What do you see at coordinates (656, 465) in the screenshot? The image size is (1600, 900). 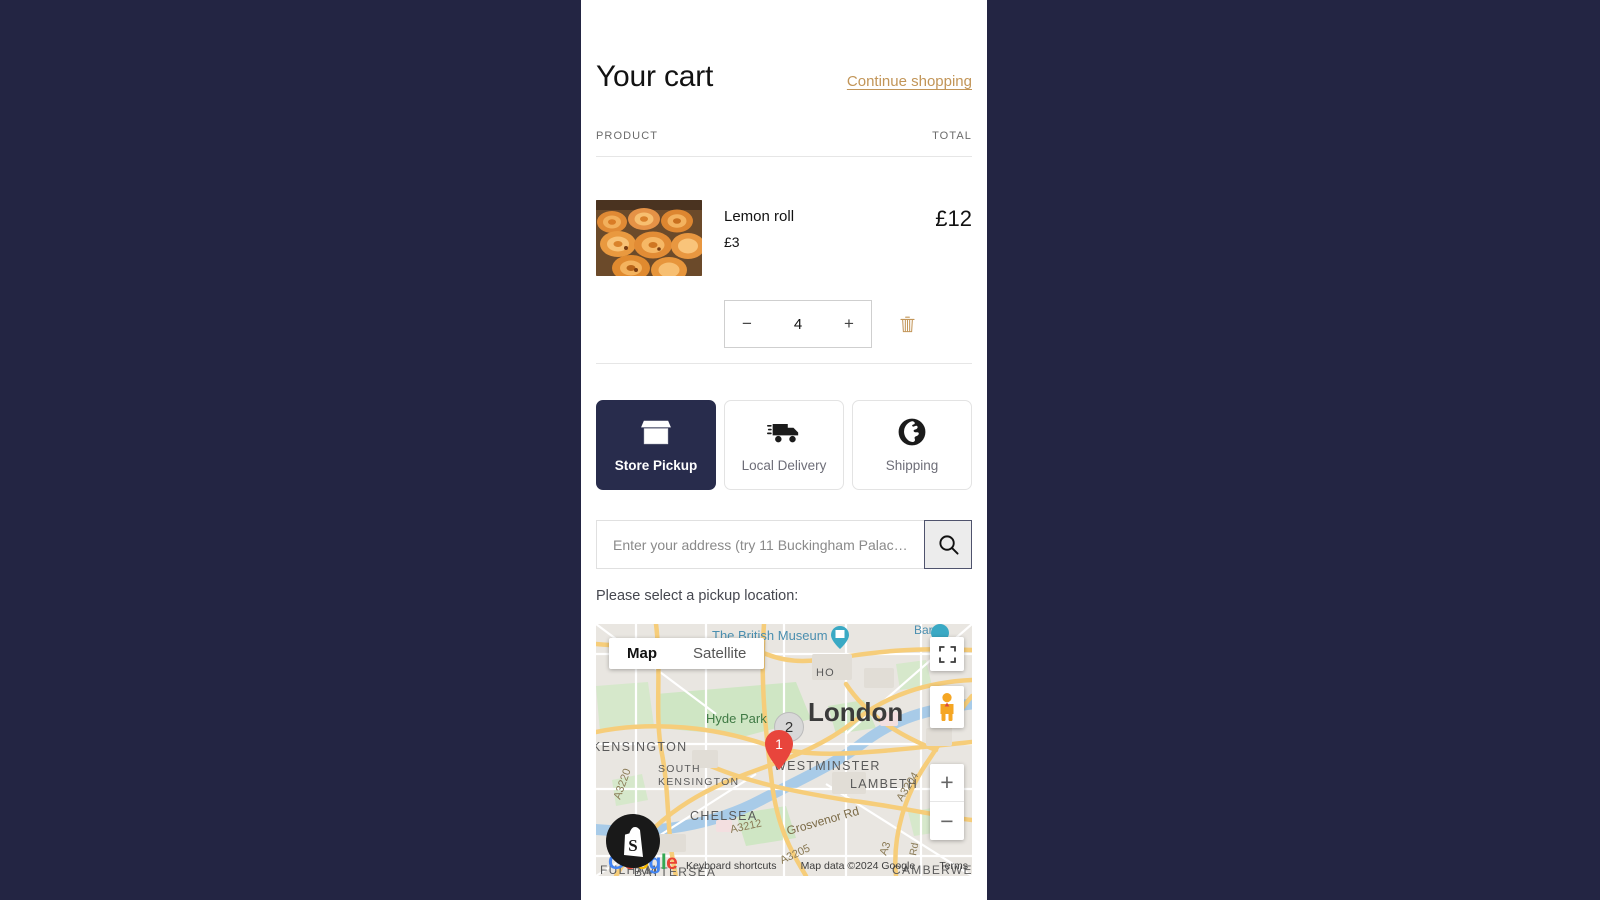 I see `tab-store-pickup-label: Store Pickup` at bounding box center [656, 465].